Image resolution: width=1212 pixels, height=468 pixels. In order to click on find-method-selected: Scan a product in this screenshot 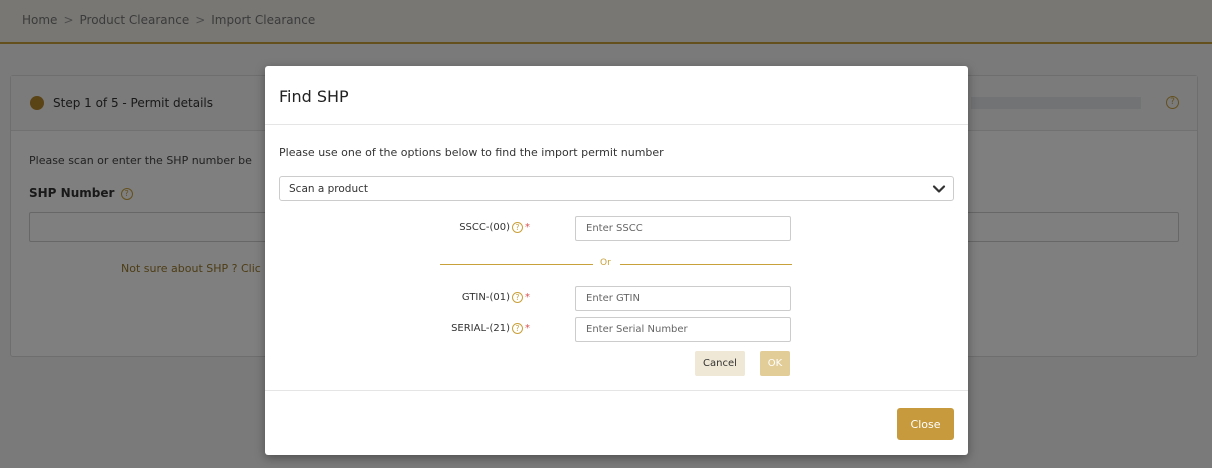, I will do `click(329, 189)`.